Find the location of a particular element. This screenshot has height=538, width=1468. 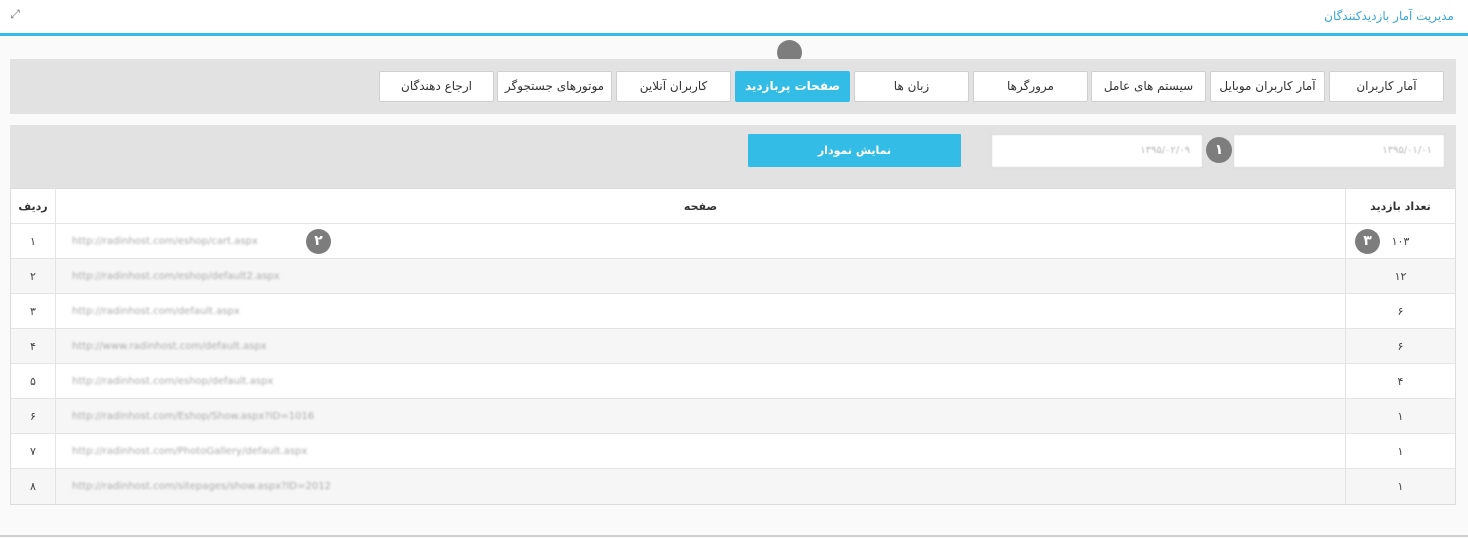

column-header-page: صفحه is located at coordinates (700, 206).